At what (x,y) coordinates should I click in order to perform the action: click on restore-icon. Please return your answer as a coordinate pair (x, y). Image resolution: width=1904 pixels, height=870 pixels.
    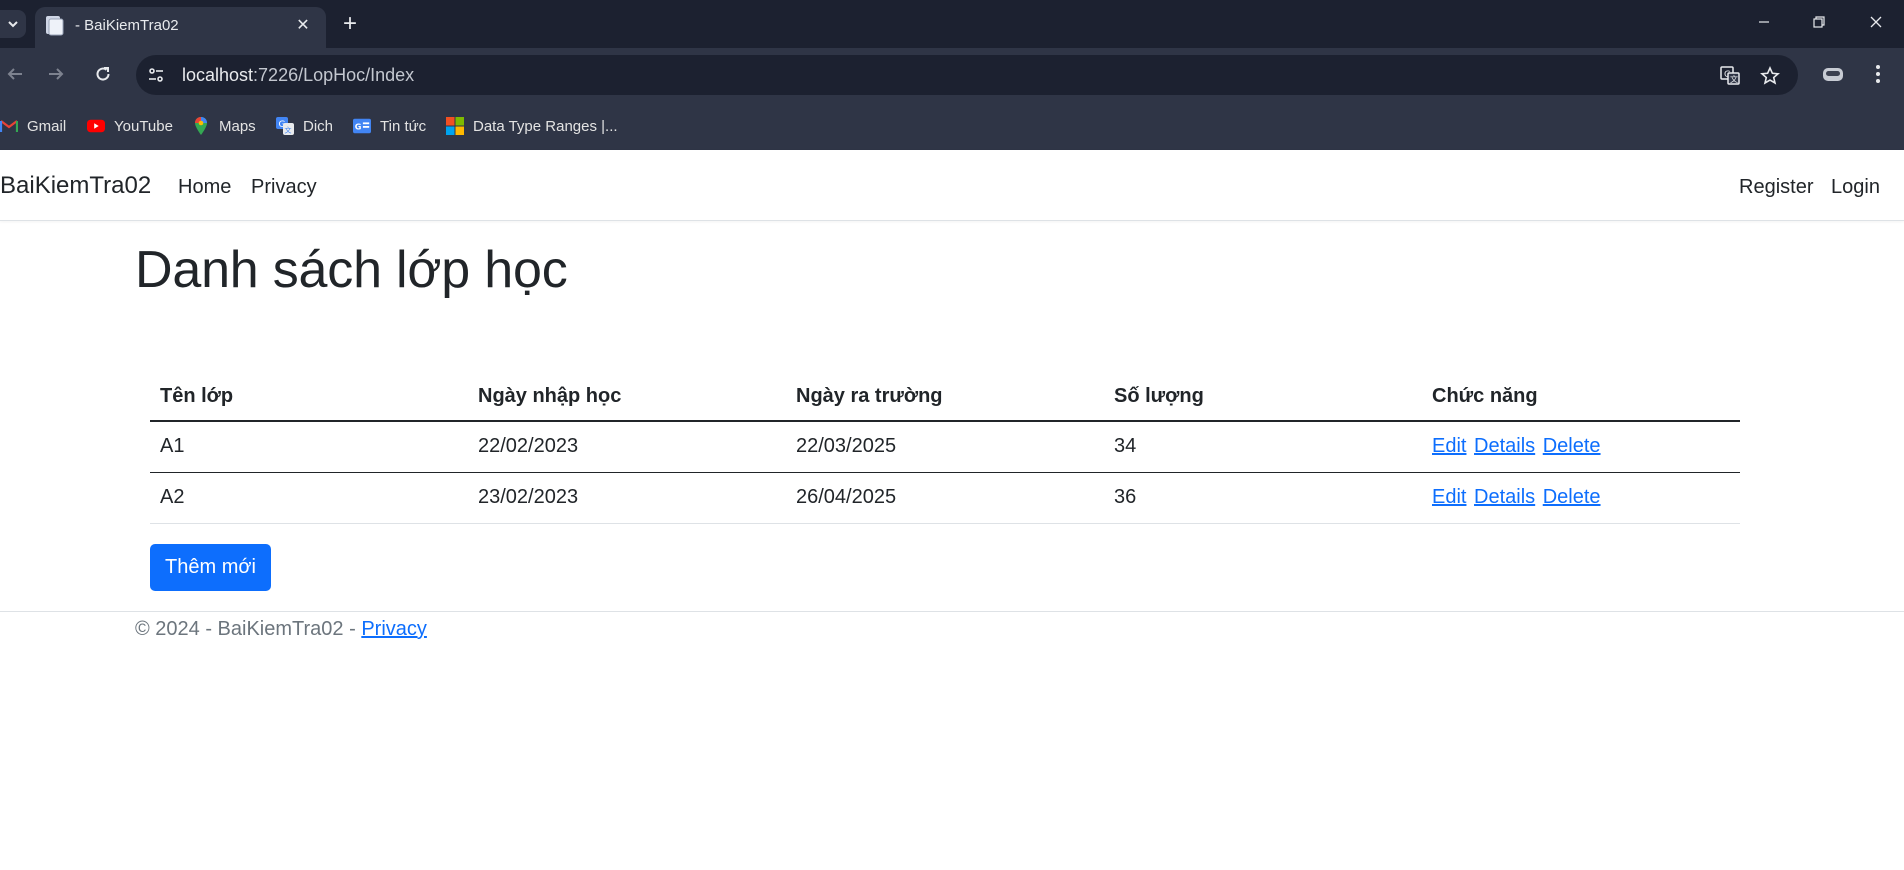
    Looking at the image, I should click on (1819, 22).